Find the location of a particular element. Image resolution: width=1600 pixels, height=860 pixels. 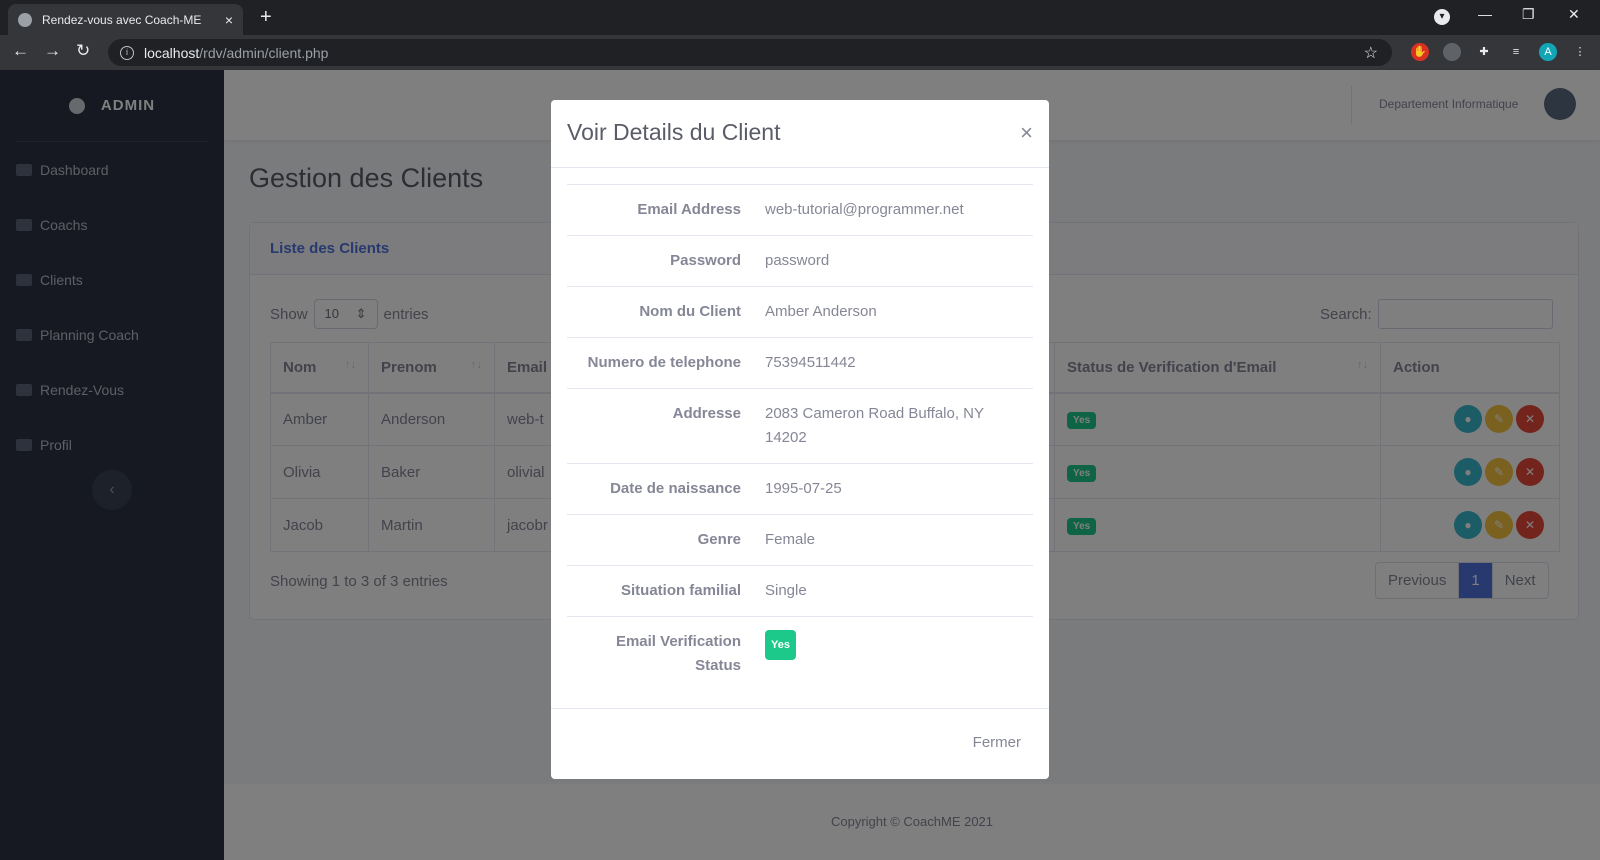

url-path: /rdv/admin/client.php is located at coordinates (264, 52).